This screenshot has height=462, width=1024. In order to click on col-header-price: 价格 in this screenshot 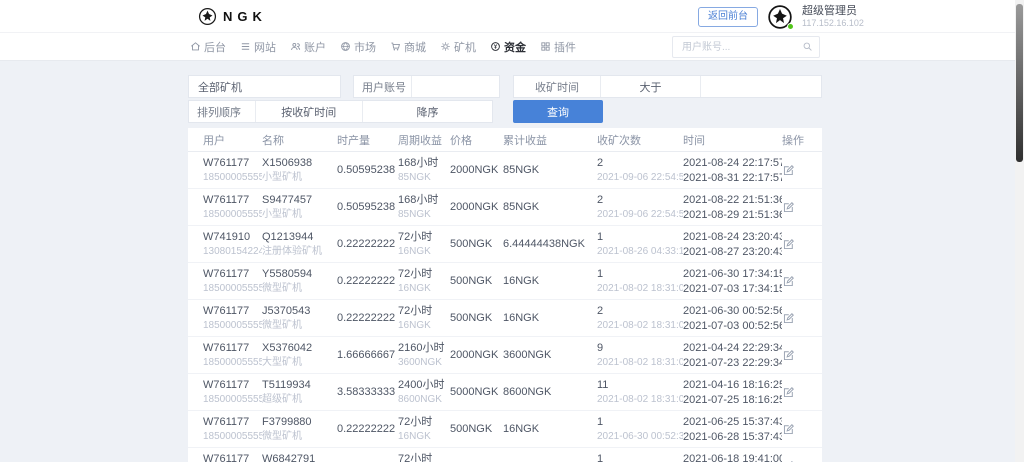, I will do `click(461, 140)`.